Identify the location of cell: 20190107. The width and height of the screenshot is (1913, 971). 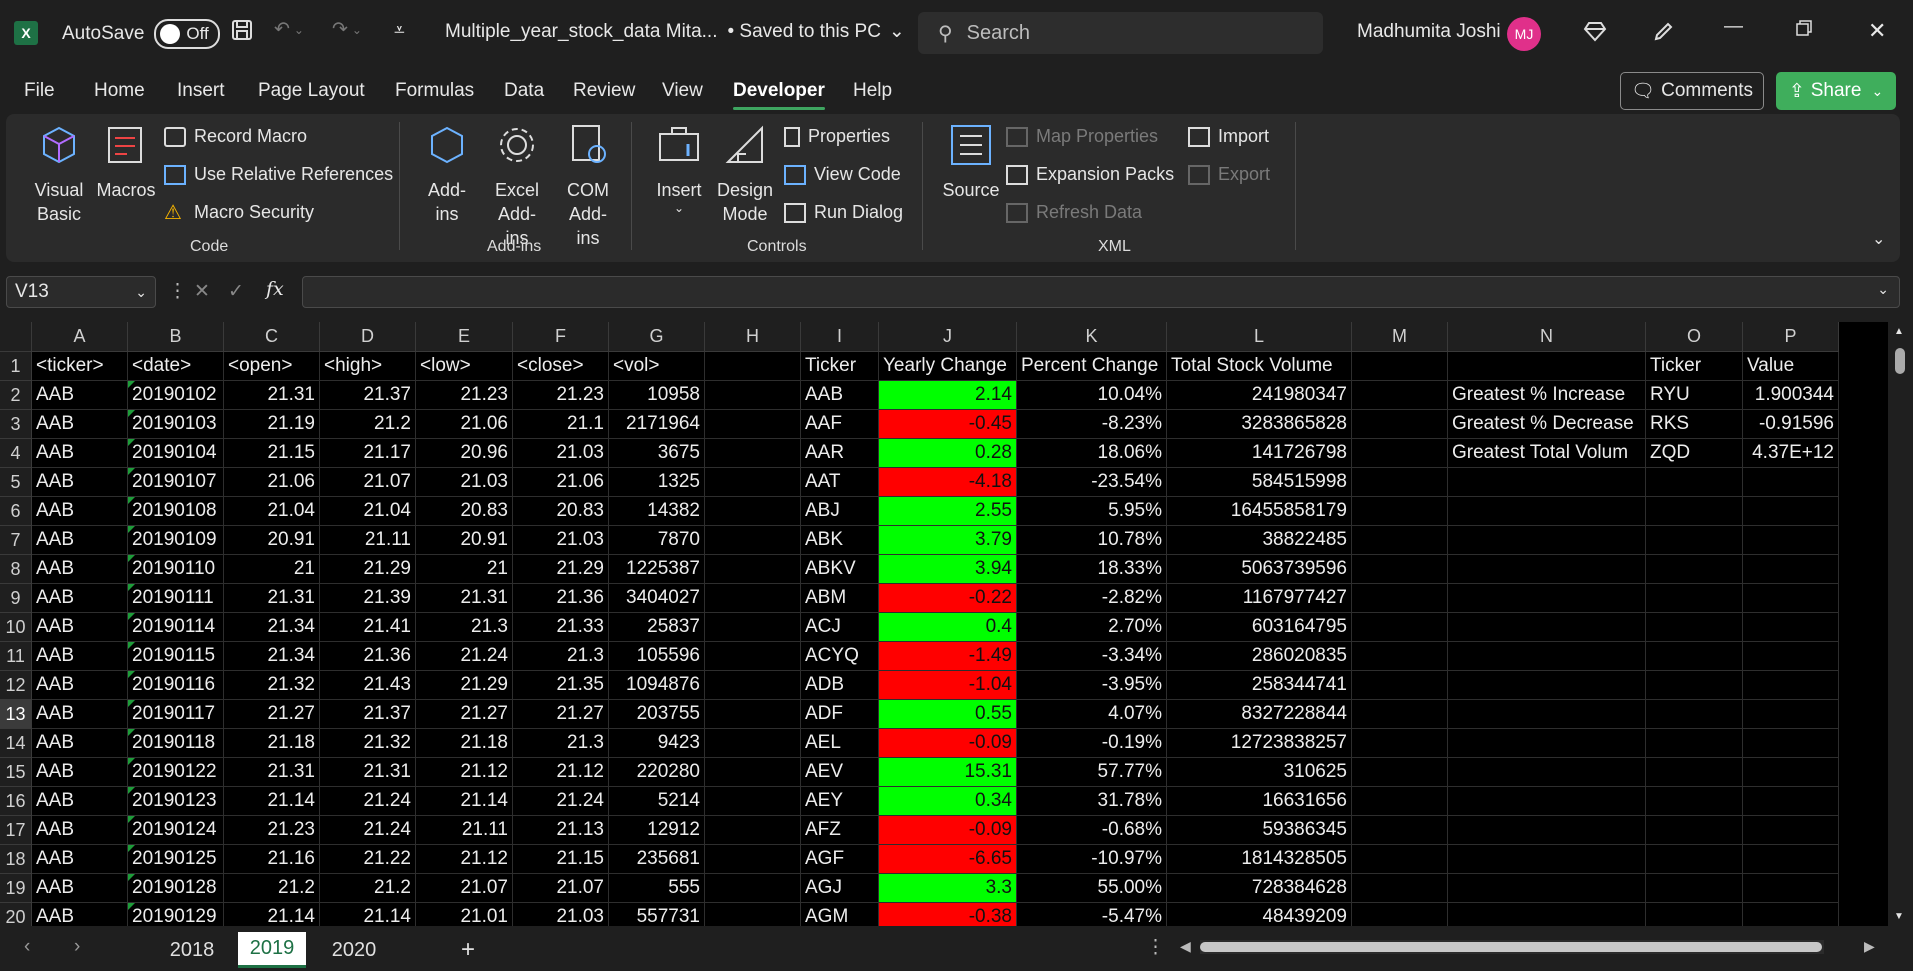
(176, 482).